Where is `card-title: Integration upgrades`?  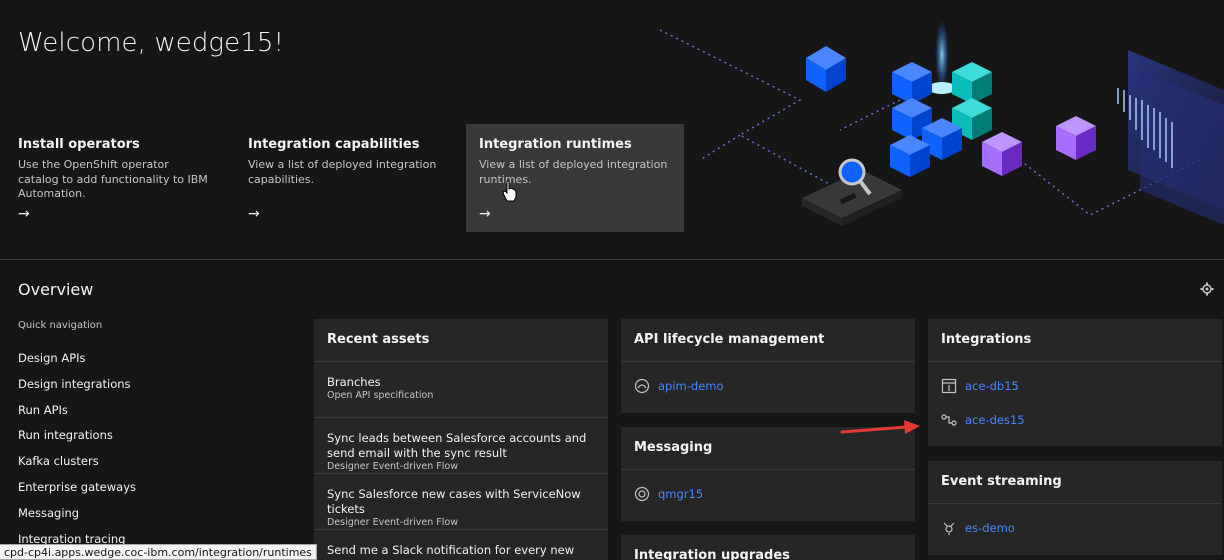 card-title: Integration upgrades is located at coordinates (712, 554).